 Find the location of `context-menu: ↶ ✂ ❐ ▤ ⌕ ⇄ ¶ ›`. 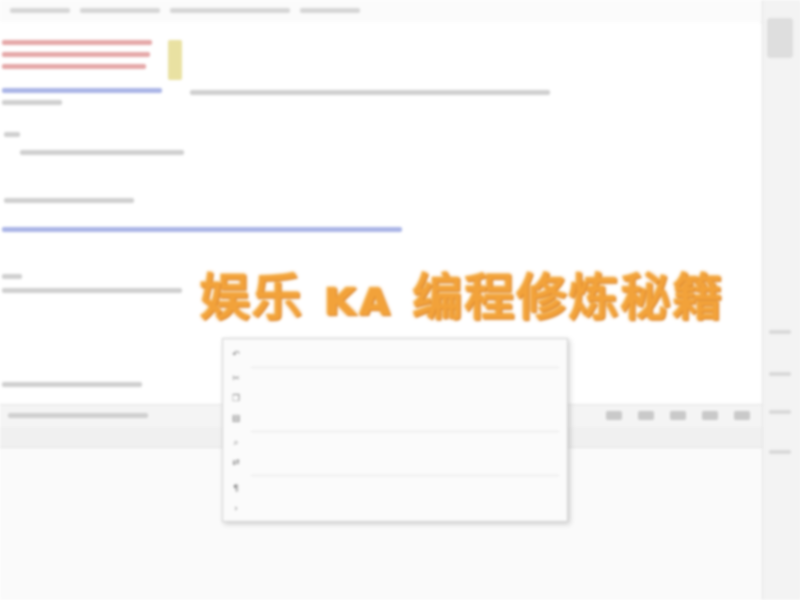

context-menu: ↶ ✂ ❐ ▤ ⌕ ⇄ ¶ › is located at coordinates (395, 430).